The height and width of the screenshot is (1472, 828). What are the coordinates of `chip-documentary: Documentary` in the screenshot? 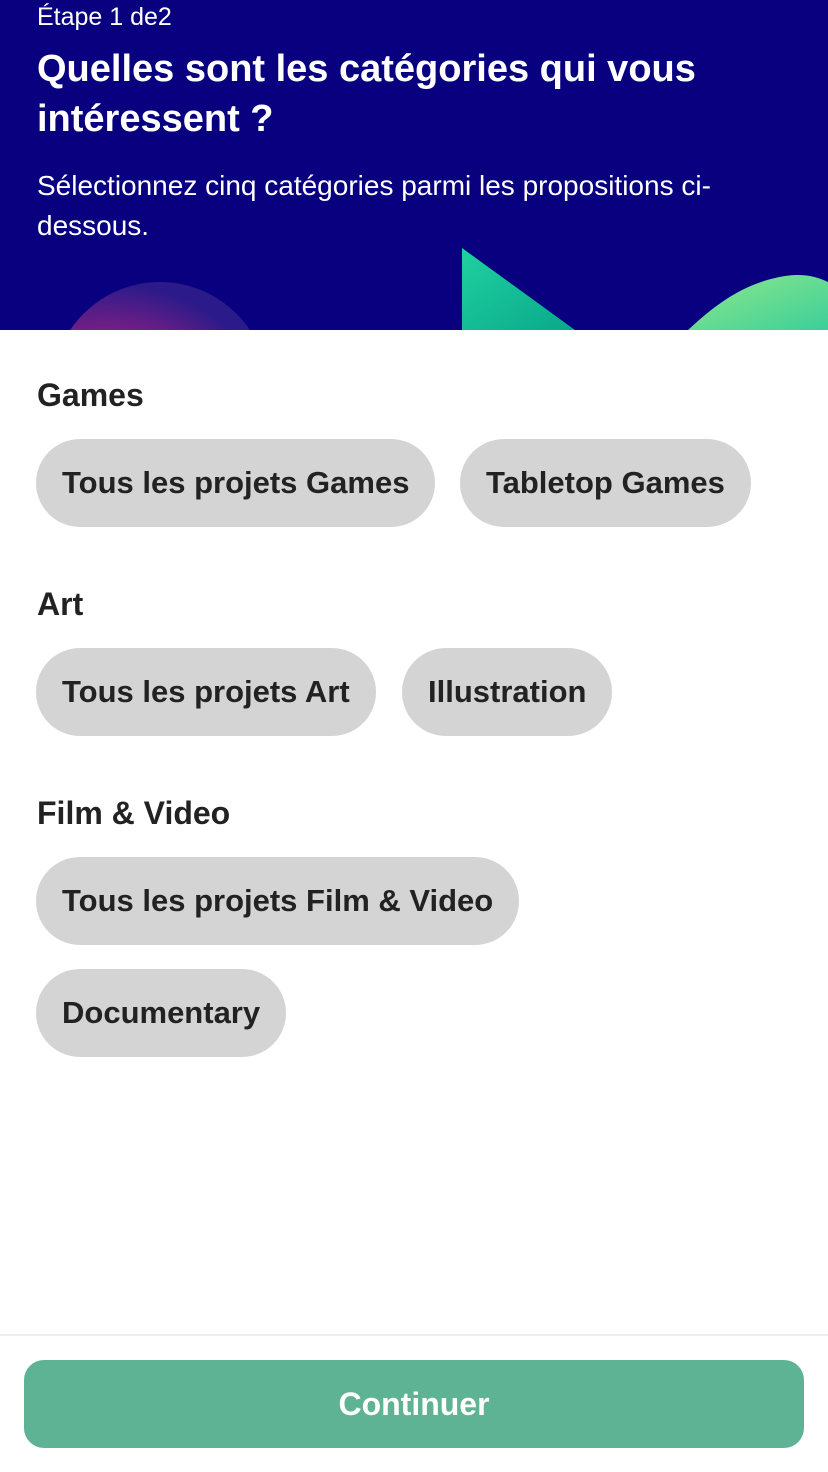 It's located at (161, 1013).